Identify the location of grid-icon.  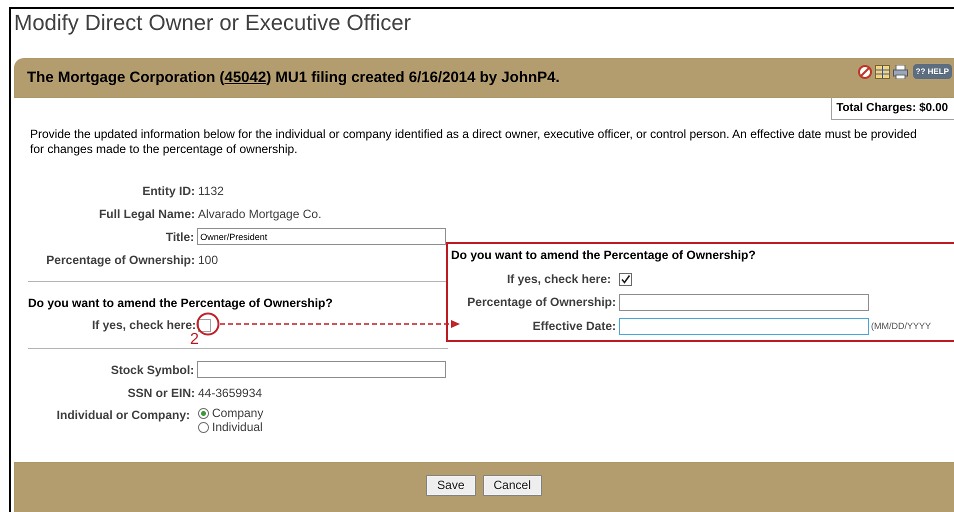
(882, 71).